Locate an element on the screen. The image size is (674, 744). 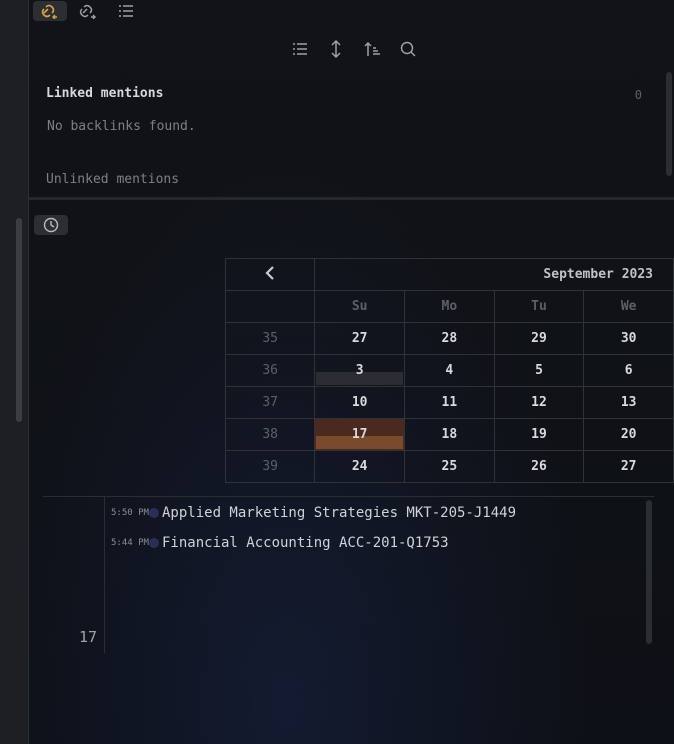
weekday-header-row: Su Mo Tu We is located at coordinates (449, 306).